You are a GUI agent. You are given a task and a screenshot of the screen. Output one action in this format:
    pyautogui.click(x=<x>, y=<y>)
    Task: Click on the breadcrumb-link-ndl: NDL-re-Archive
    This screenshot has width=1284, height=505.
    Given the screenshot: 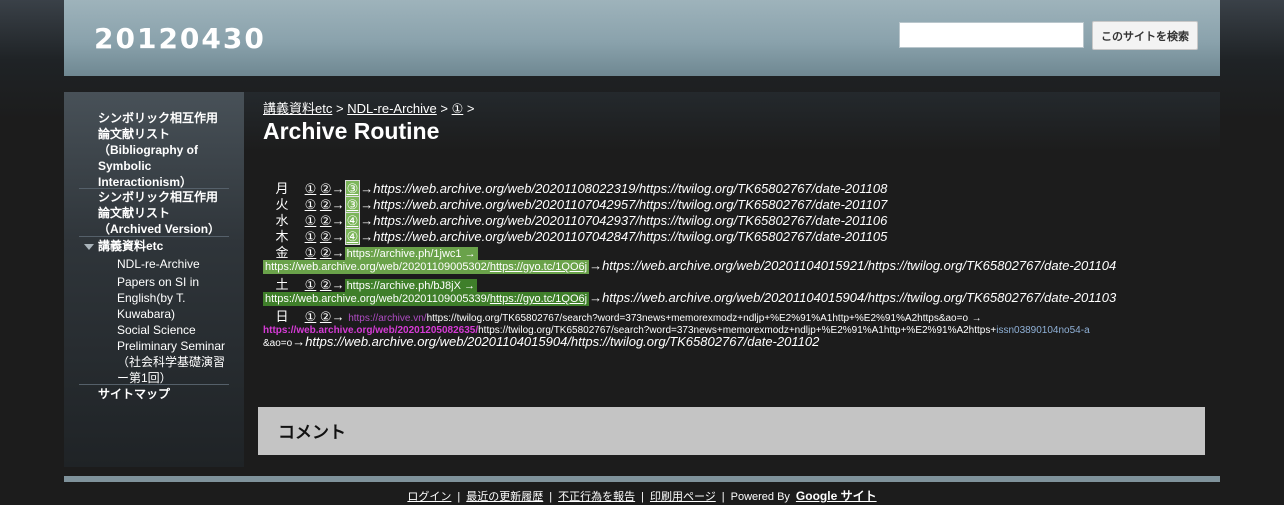 What is the action you would take?
    pyautogui.click(x=392, y=108)
    